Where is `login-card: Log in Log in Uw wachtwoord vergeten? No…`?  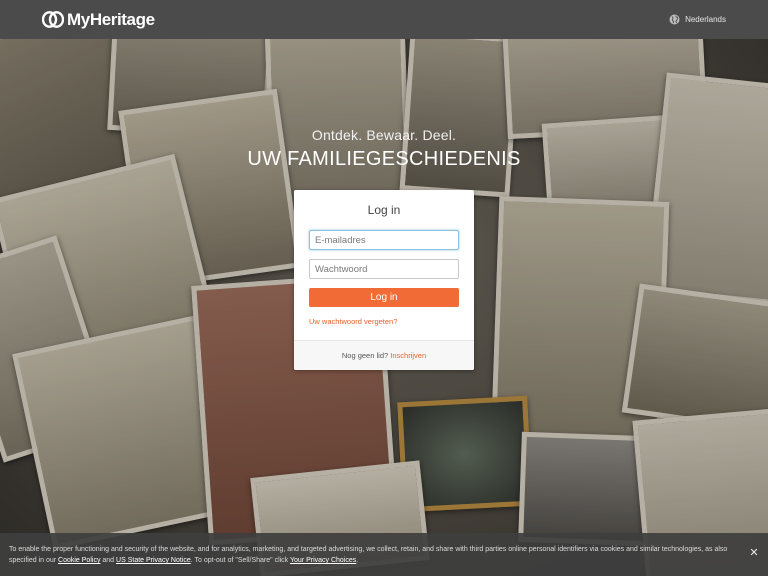
login-card: Log in Log in Uw wachtwoord vergeten? No… is located at coordinates (384, 280).